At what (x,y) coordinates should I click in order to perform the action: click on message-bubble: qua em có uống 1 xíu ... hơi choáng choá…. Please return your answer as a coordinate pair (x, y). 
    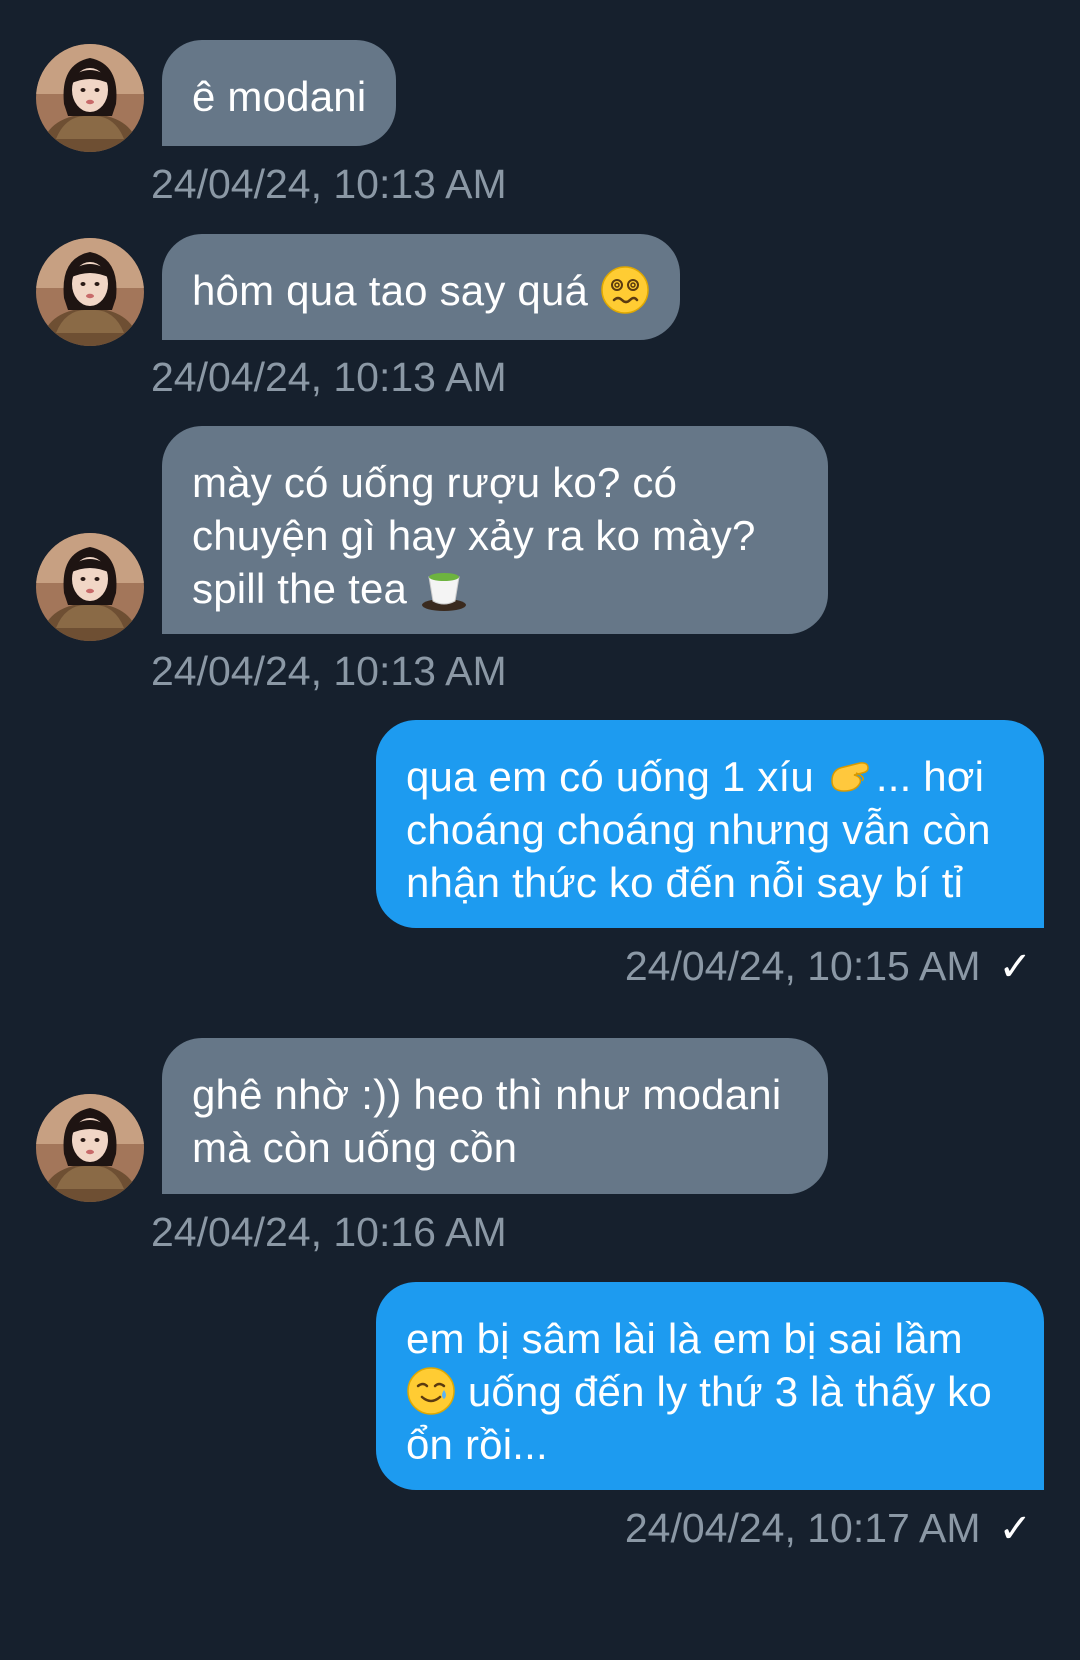
    Looking at the image, I should click on (710, 824).